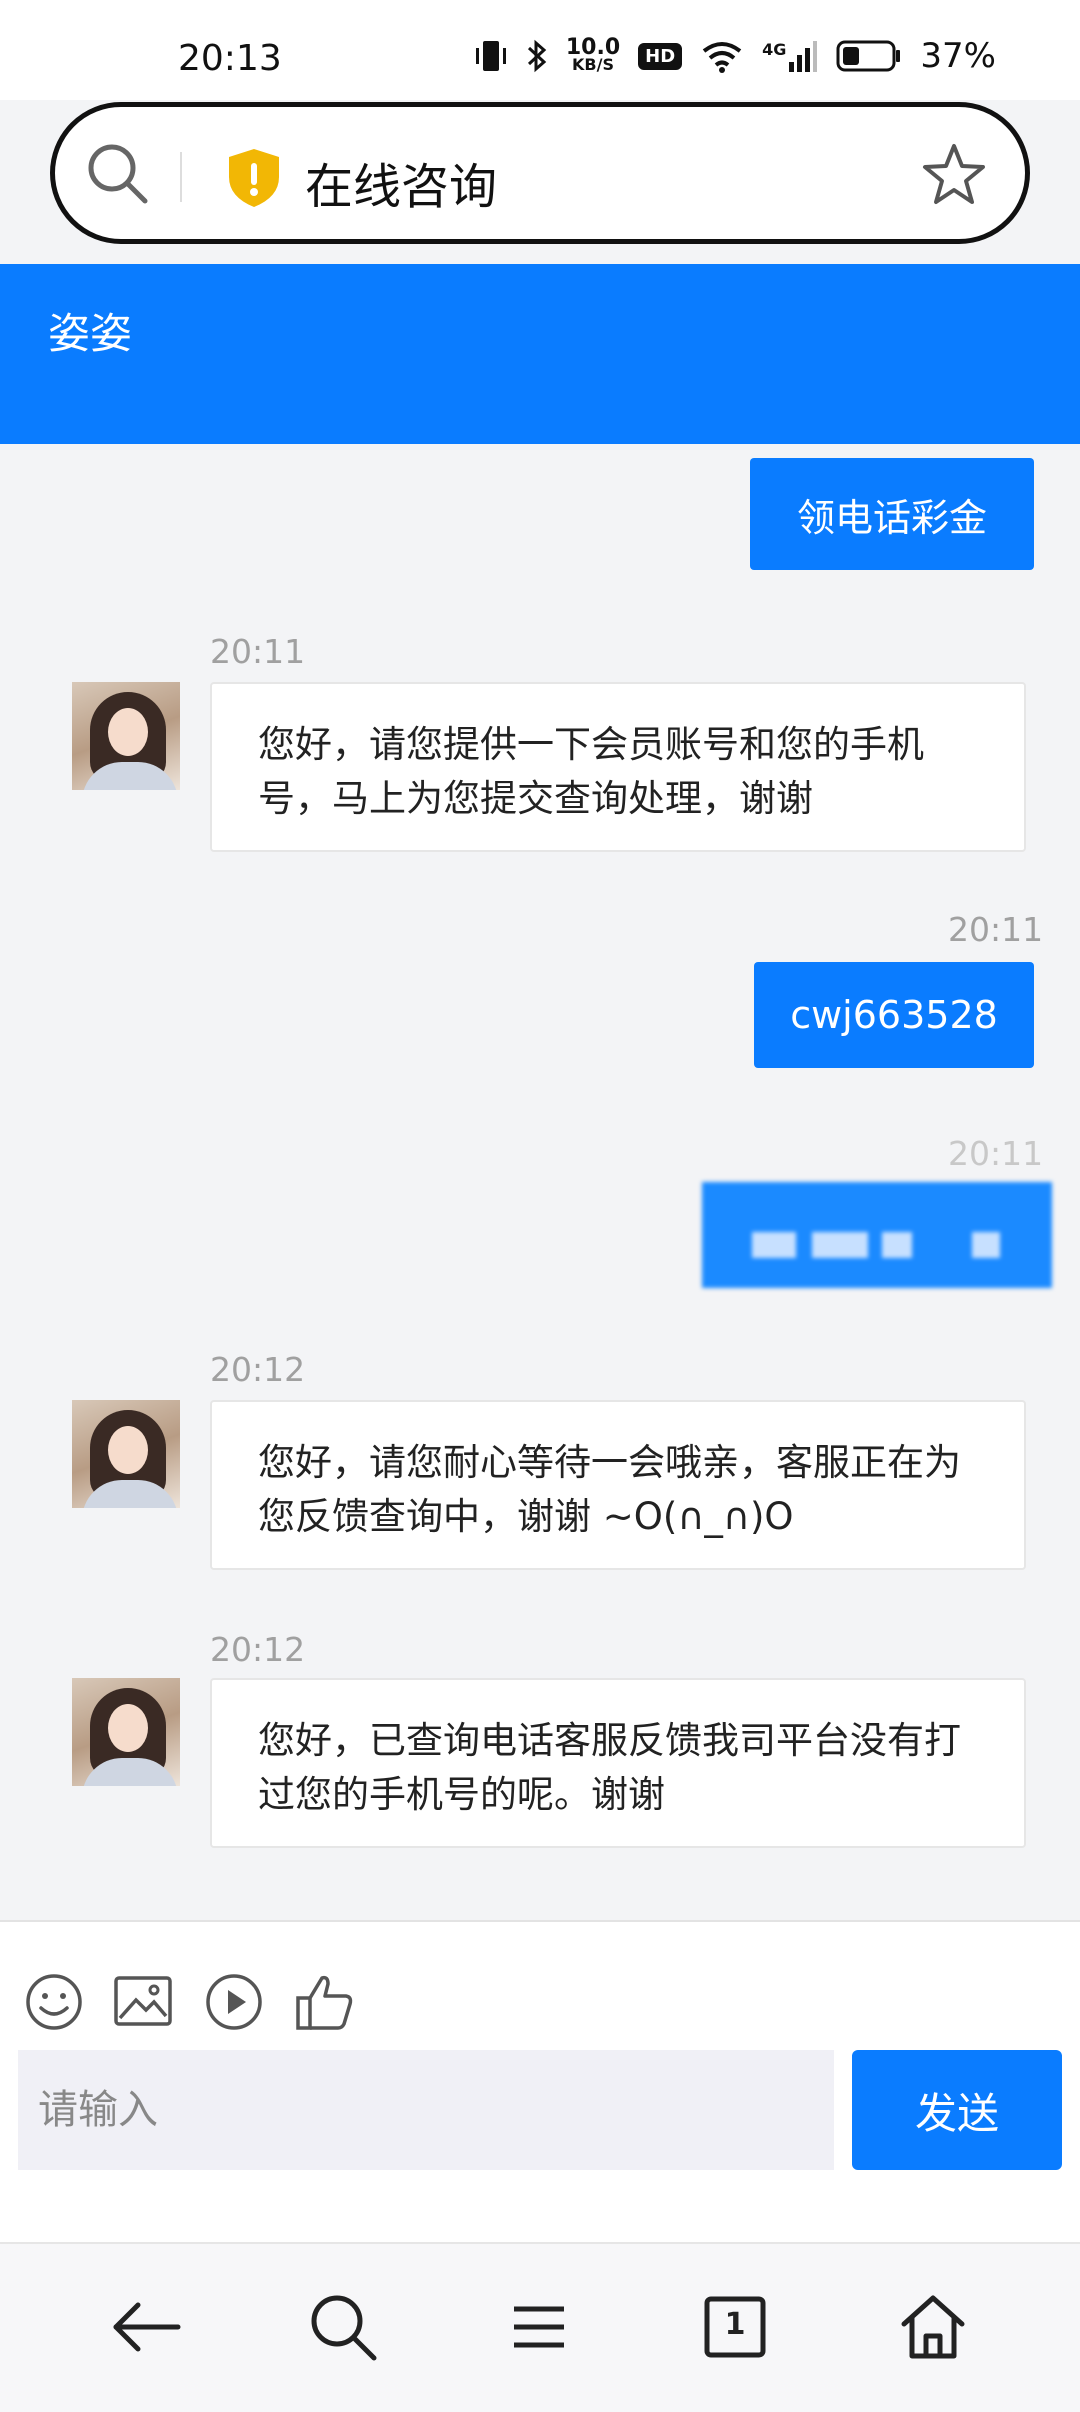  What do you see at coordinates (143, 2004) in the screenshot?
I see `image-icon` at bounding box center [143, 2004].